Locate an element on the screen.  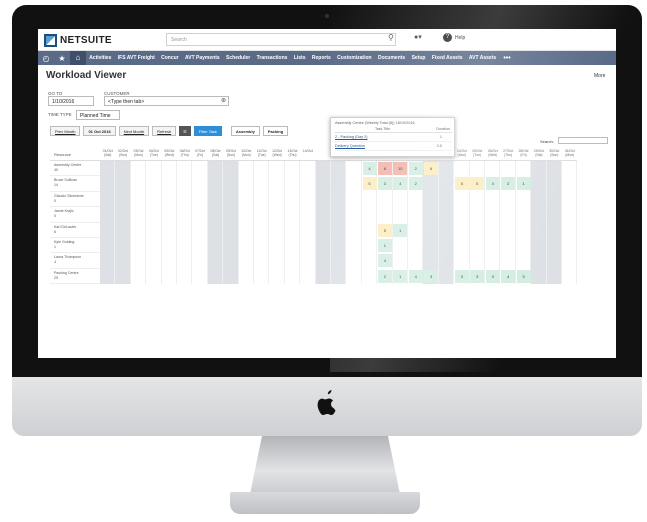
goto-date-input: 1/10/2016 is located at coordinates (71, 101).